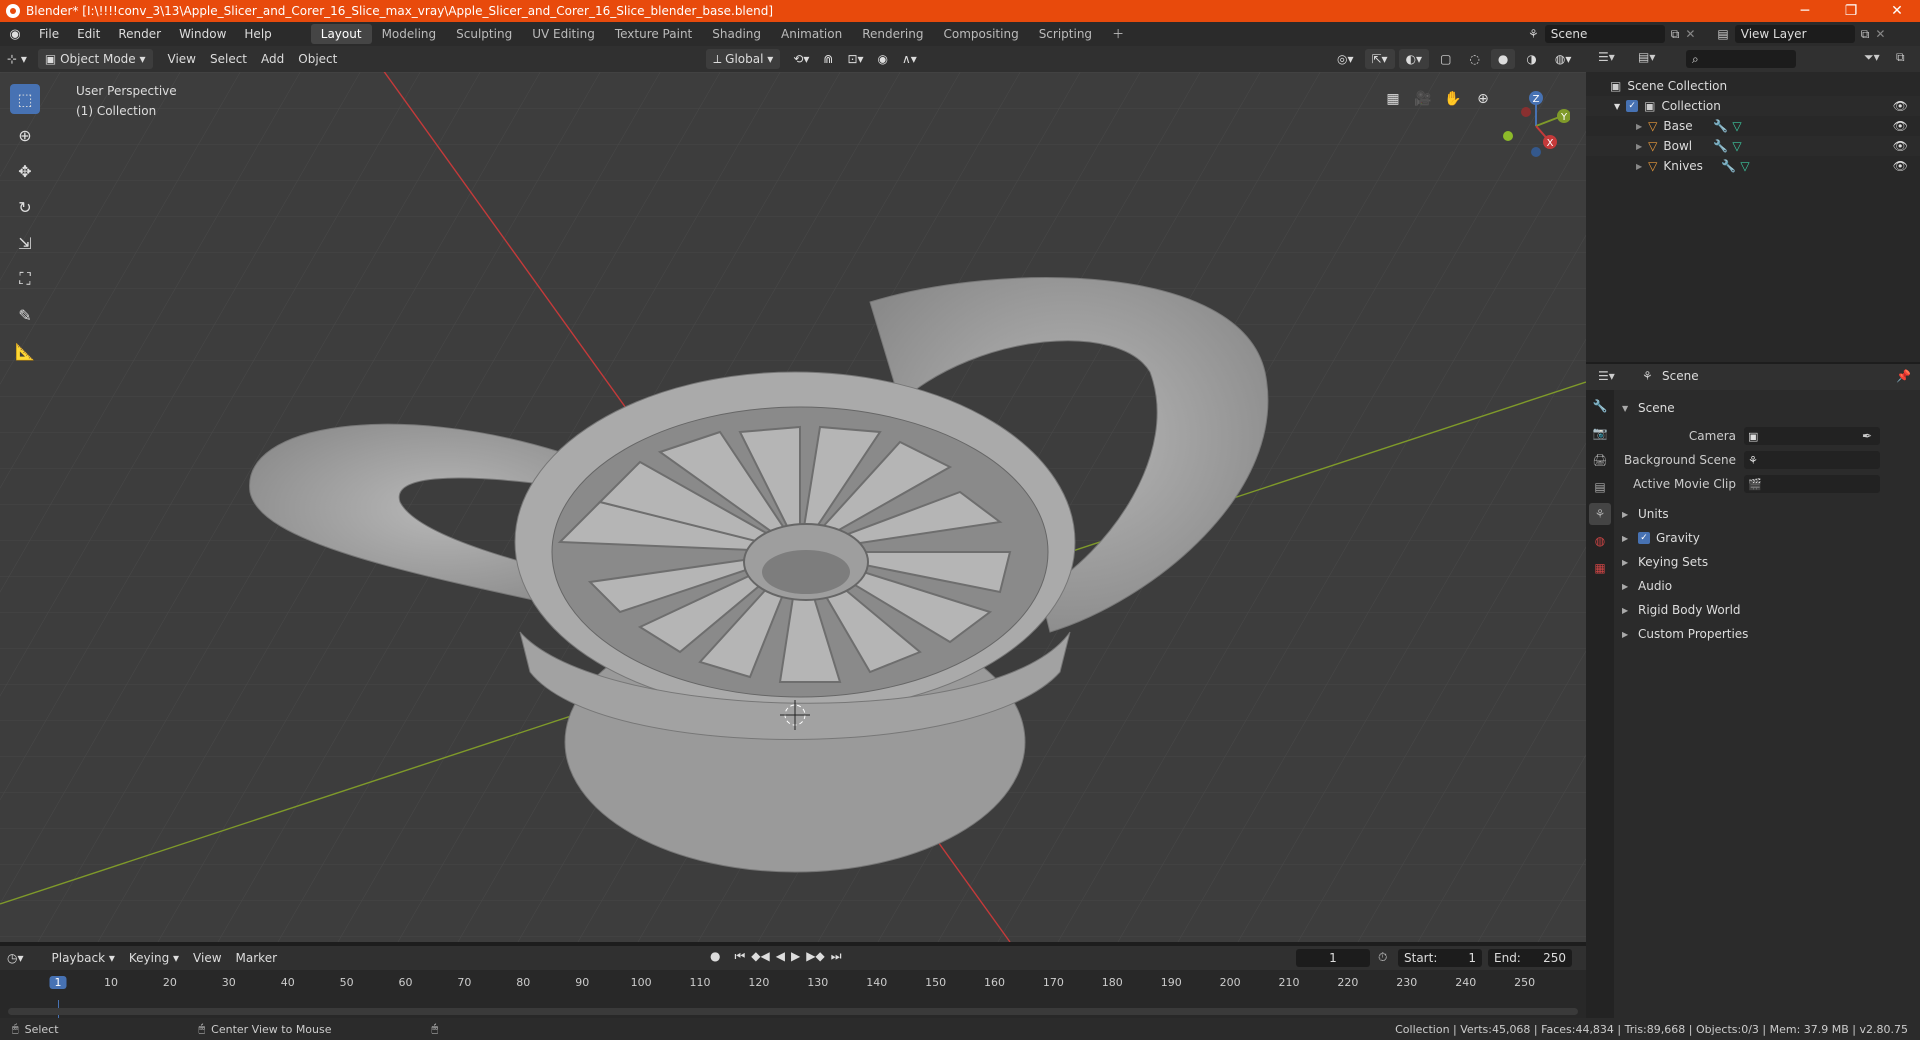 This screenshot has height=1040, width=1920. What do you see at coordinates (909, 59) in the screenshot?
I see `falloff-icon: ∧▾` at bounding box center [909, 59].